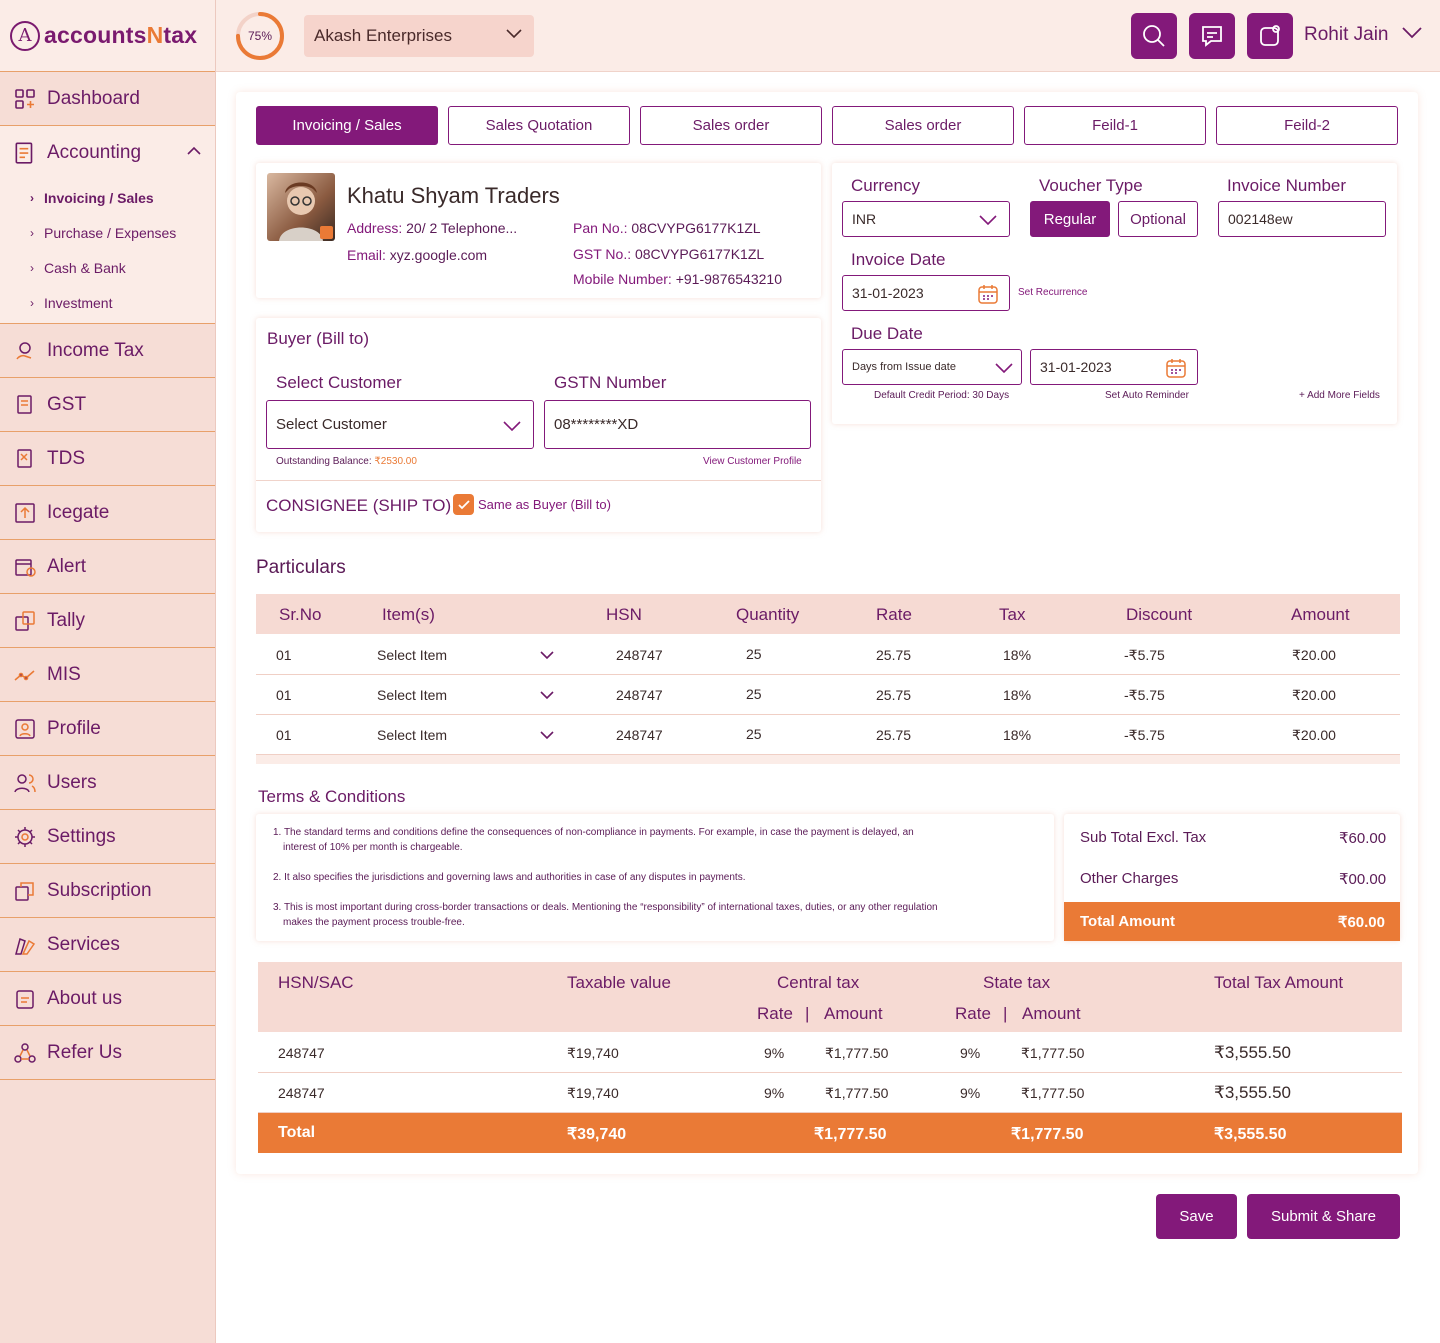 The height and width of the screenshot is (1343, 1440). Describe the element at coordinates (25, 351) in the screenshot. I see `income-tax-icon` at that location.